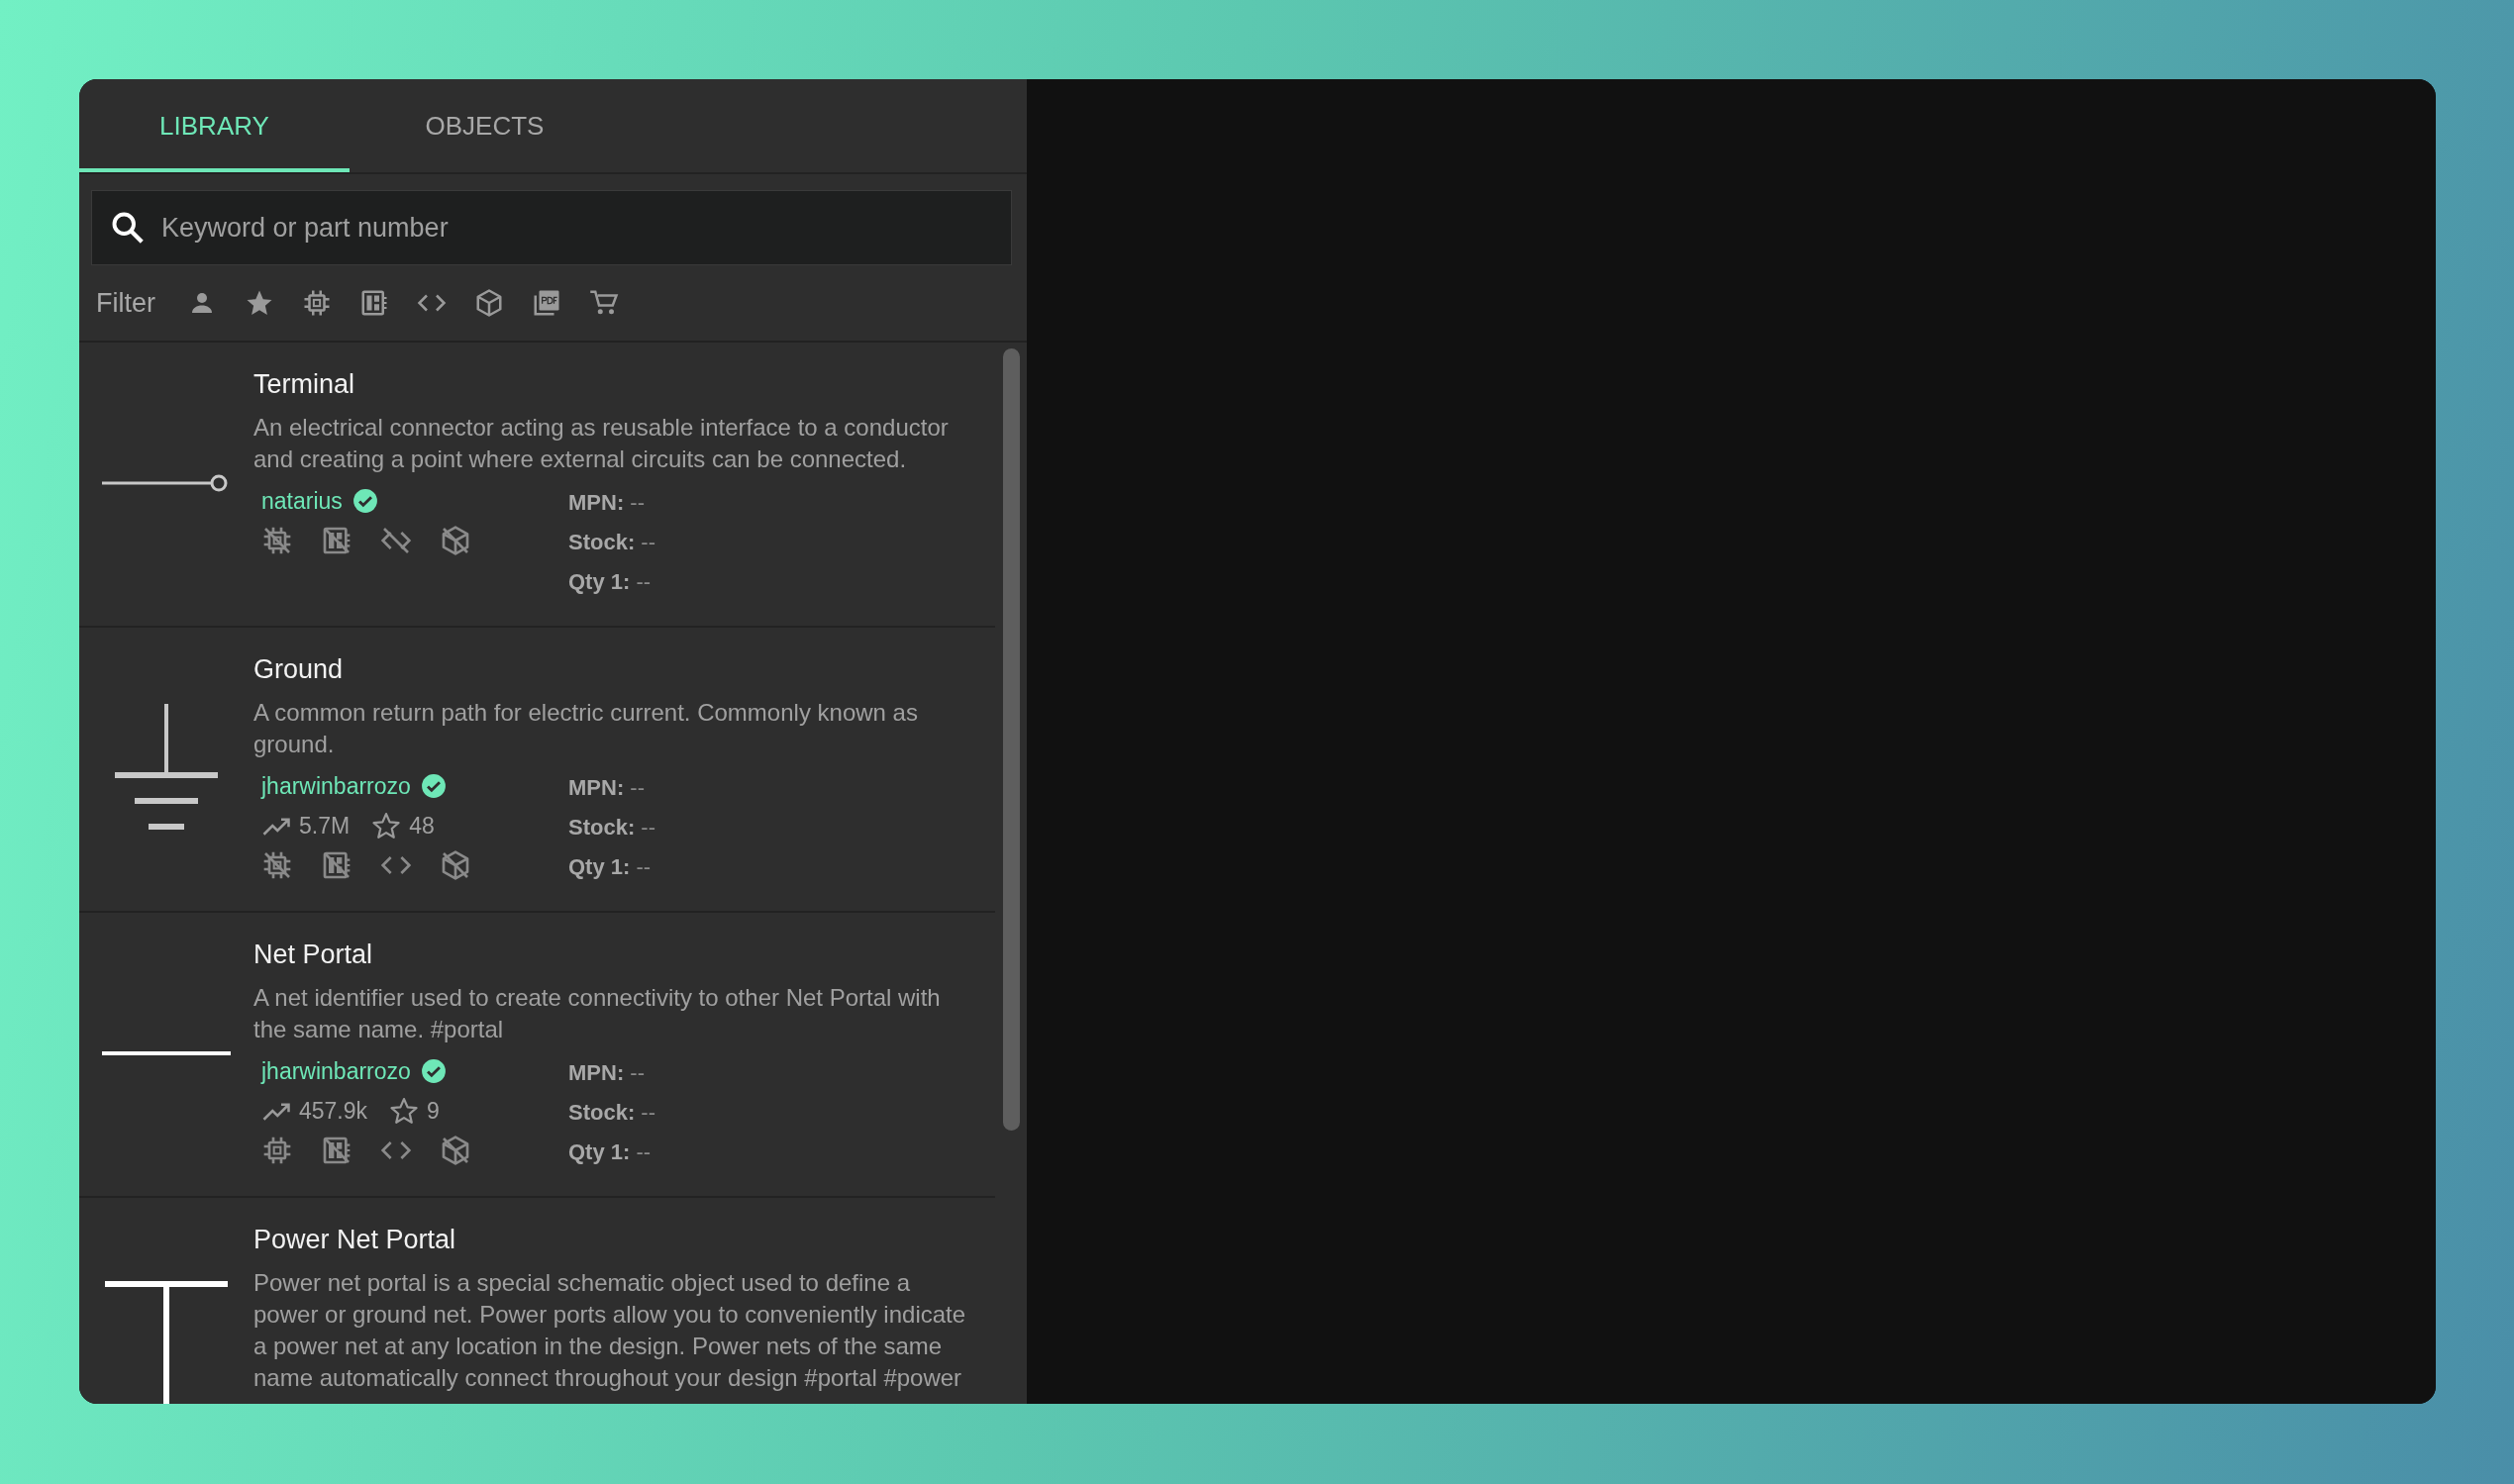 Image resolution: width=2514 pixels, height=1484 pixels. Describe the element at coordinates (125, 303) in the screenshot. I see `filter-label: Filter` at that location.